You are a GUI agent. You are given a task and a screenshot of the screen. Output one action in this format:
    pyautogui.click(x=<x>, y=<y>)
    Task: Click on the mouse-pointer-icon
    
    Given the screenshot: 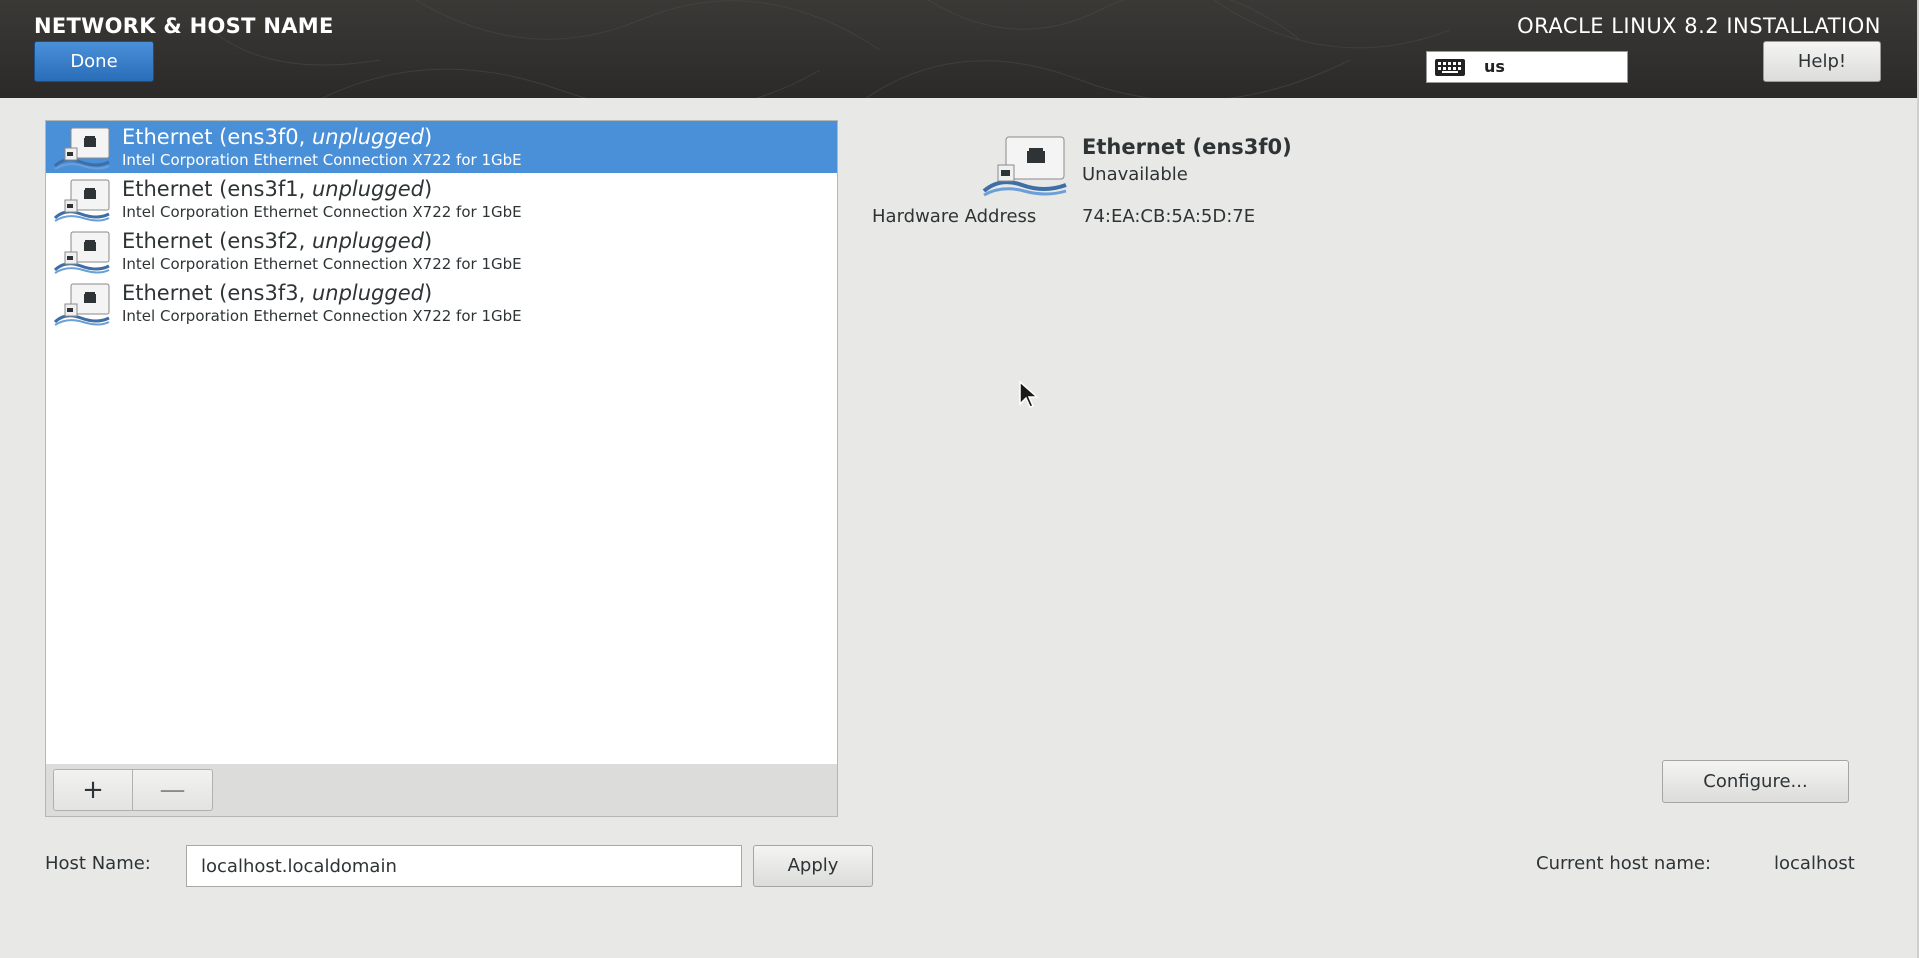 What is the action you would take?
    pyautogui.click(x=1029, y=394)
    